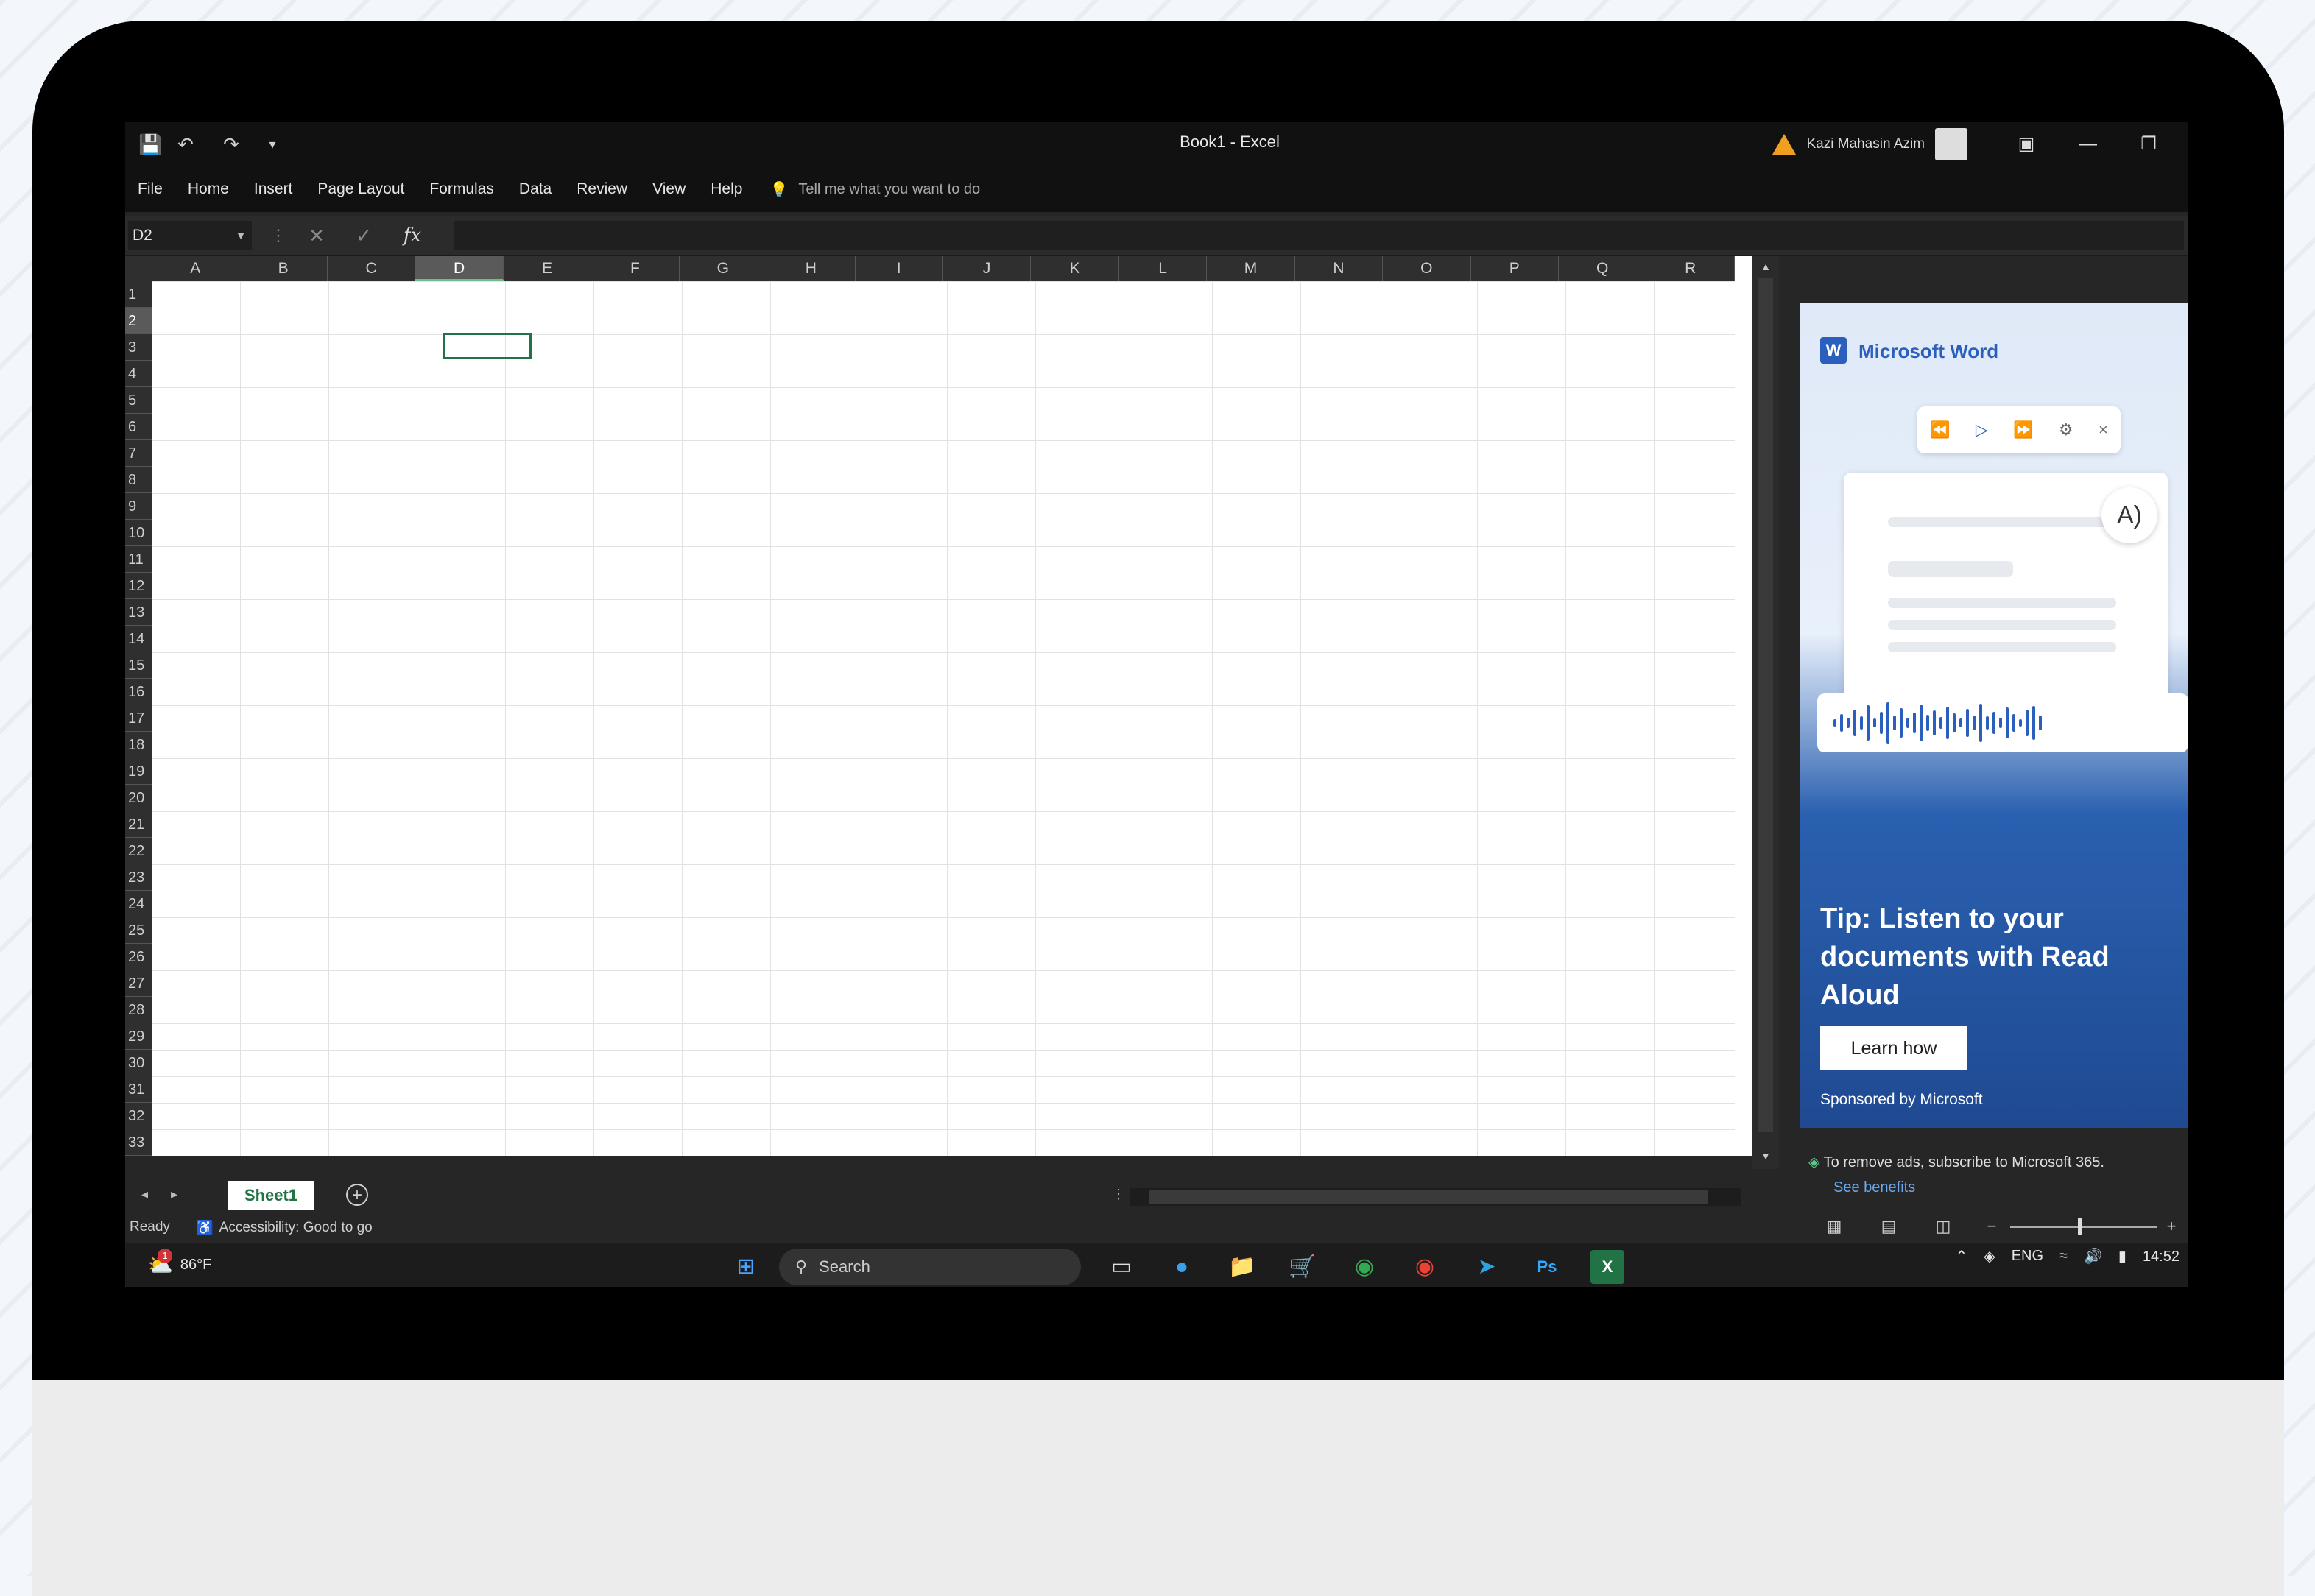 The image size is (2315, 1596). Describe the element at coordinates (487, 346) in the screenshot. I see `active-cell` at that location.